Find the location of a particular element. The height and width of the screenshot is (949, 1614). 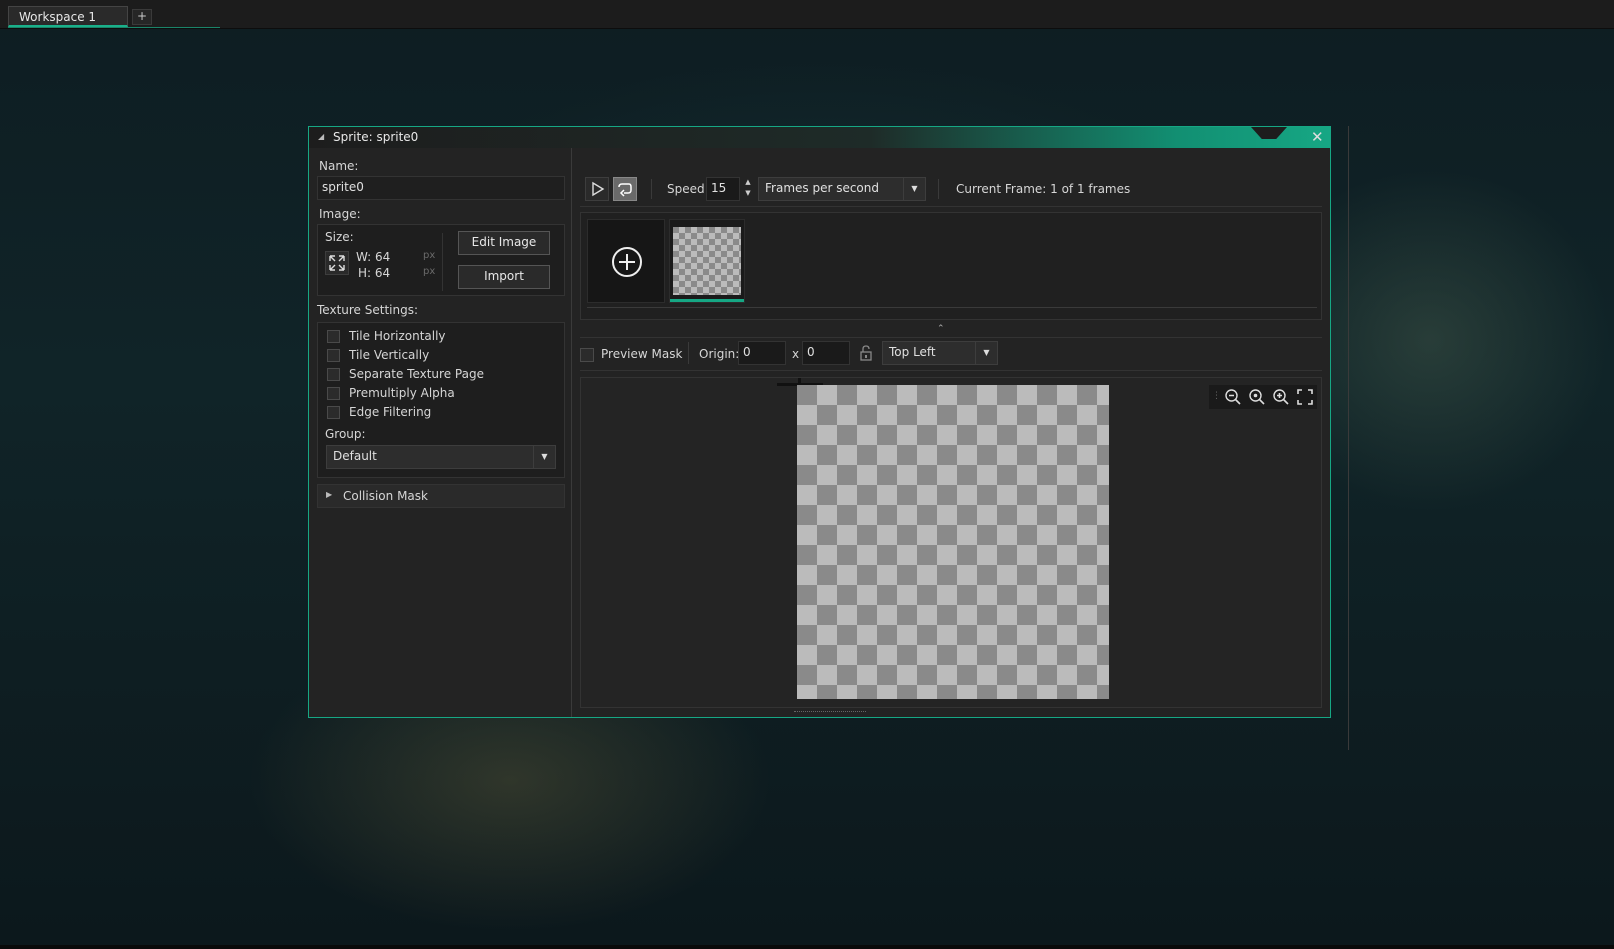

group-selected-value: Default is located at coordinates (355, 456).